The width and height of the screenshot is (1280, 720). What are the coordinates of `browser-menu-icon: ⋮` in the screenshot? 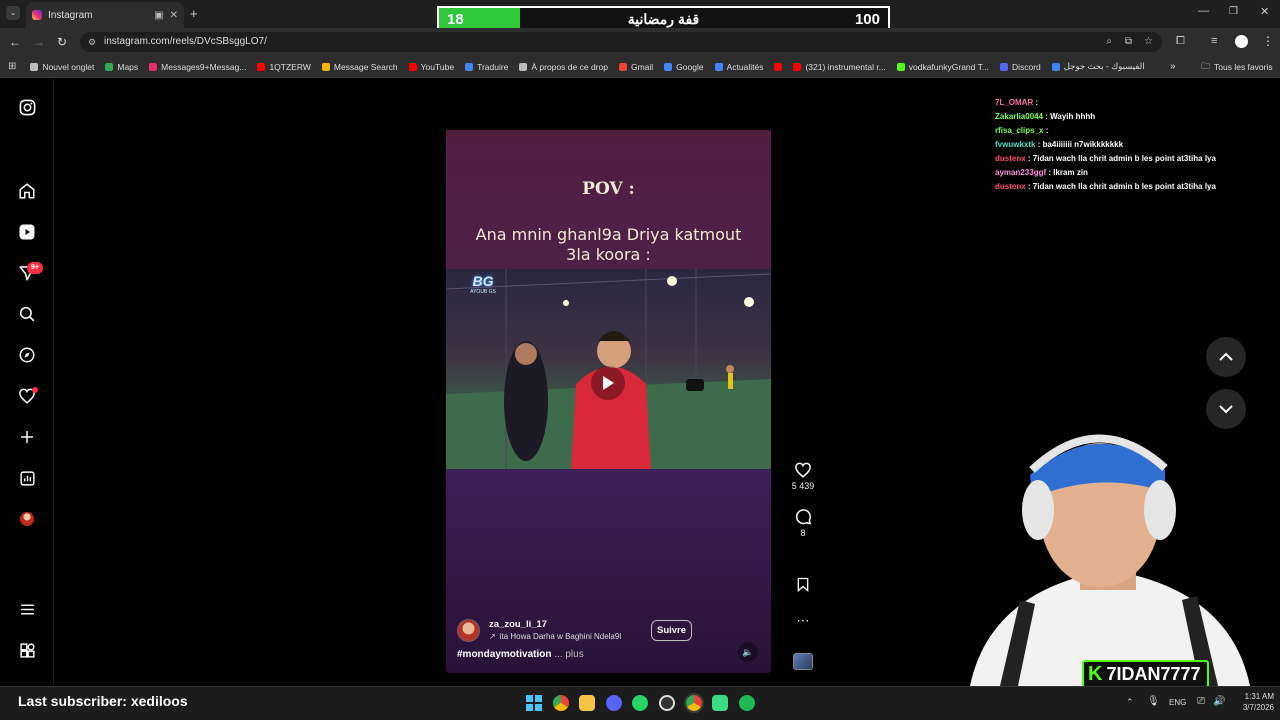 It's located at (1268, 41).